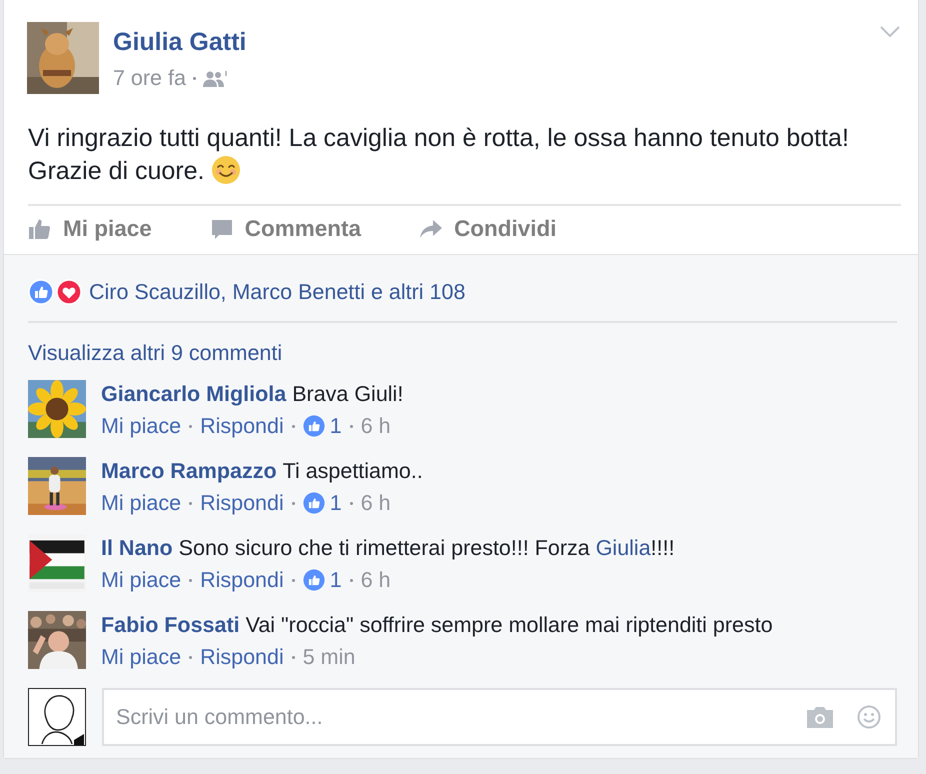  What do you see at coordinates (149, 78) in the screenshot?
I see `post-time: 7 ore fa` at bounding box center [149, 78].